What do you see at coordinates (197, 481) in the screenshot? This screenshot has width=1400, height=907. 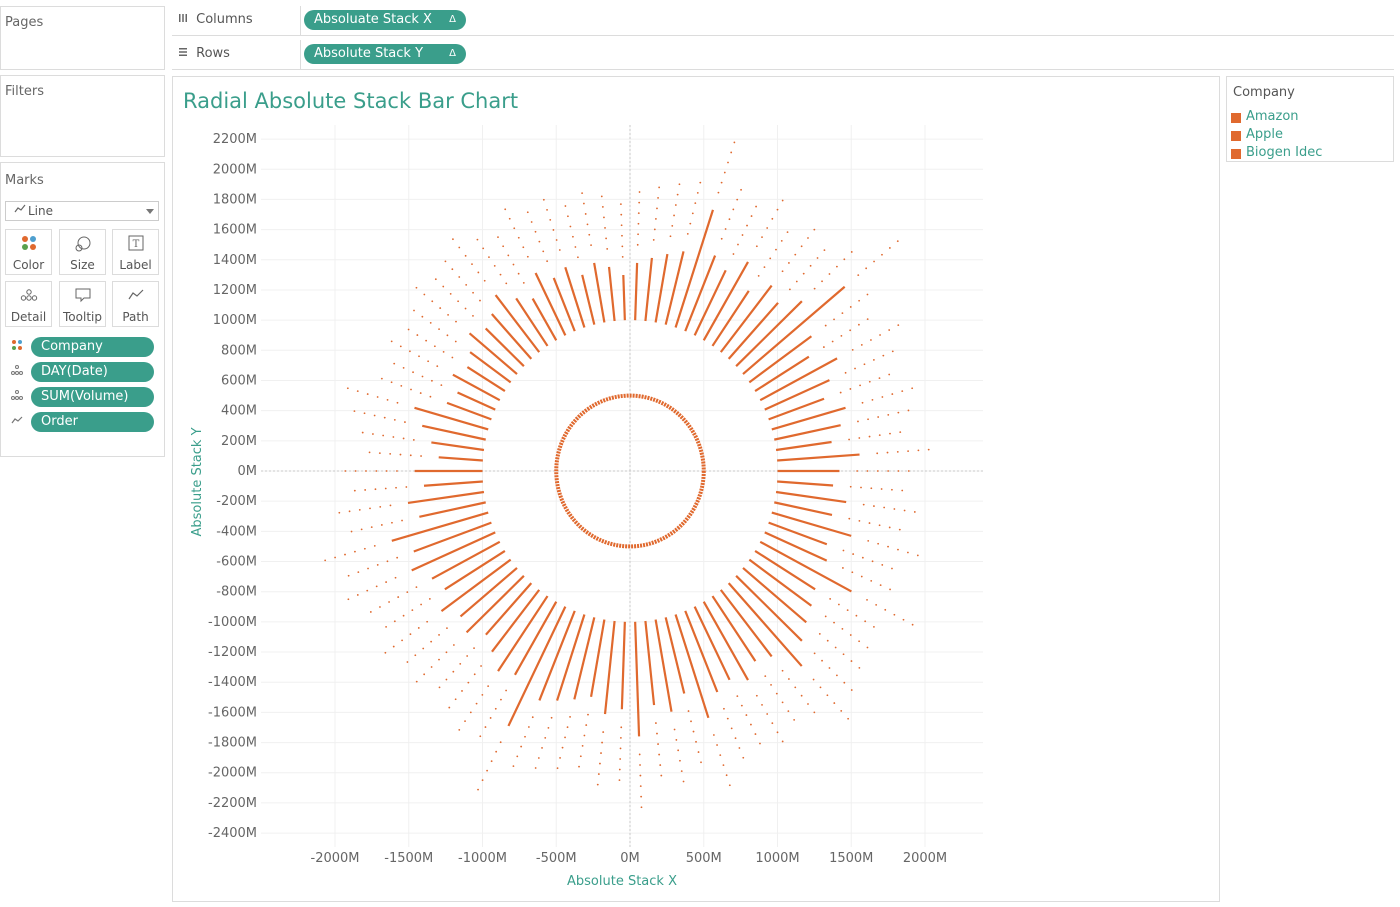 I see `y-axis-title: Absolute Stack Y` at bounding box center [197, 481].